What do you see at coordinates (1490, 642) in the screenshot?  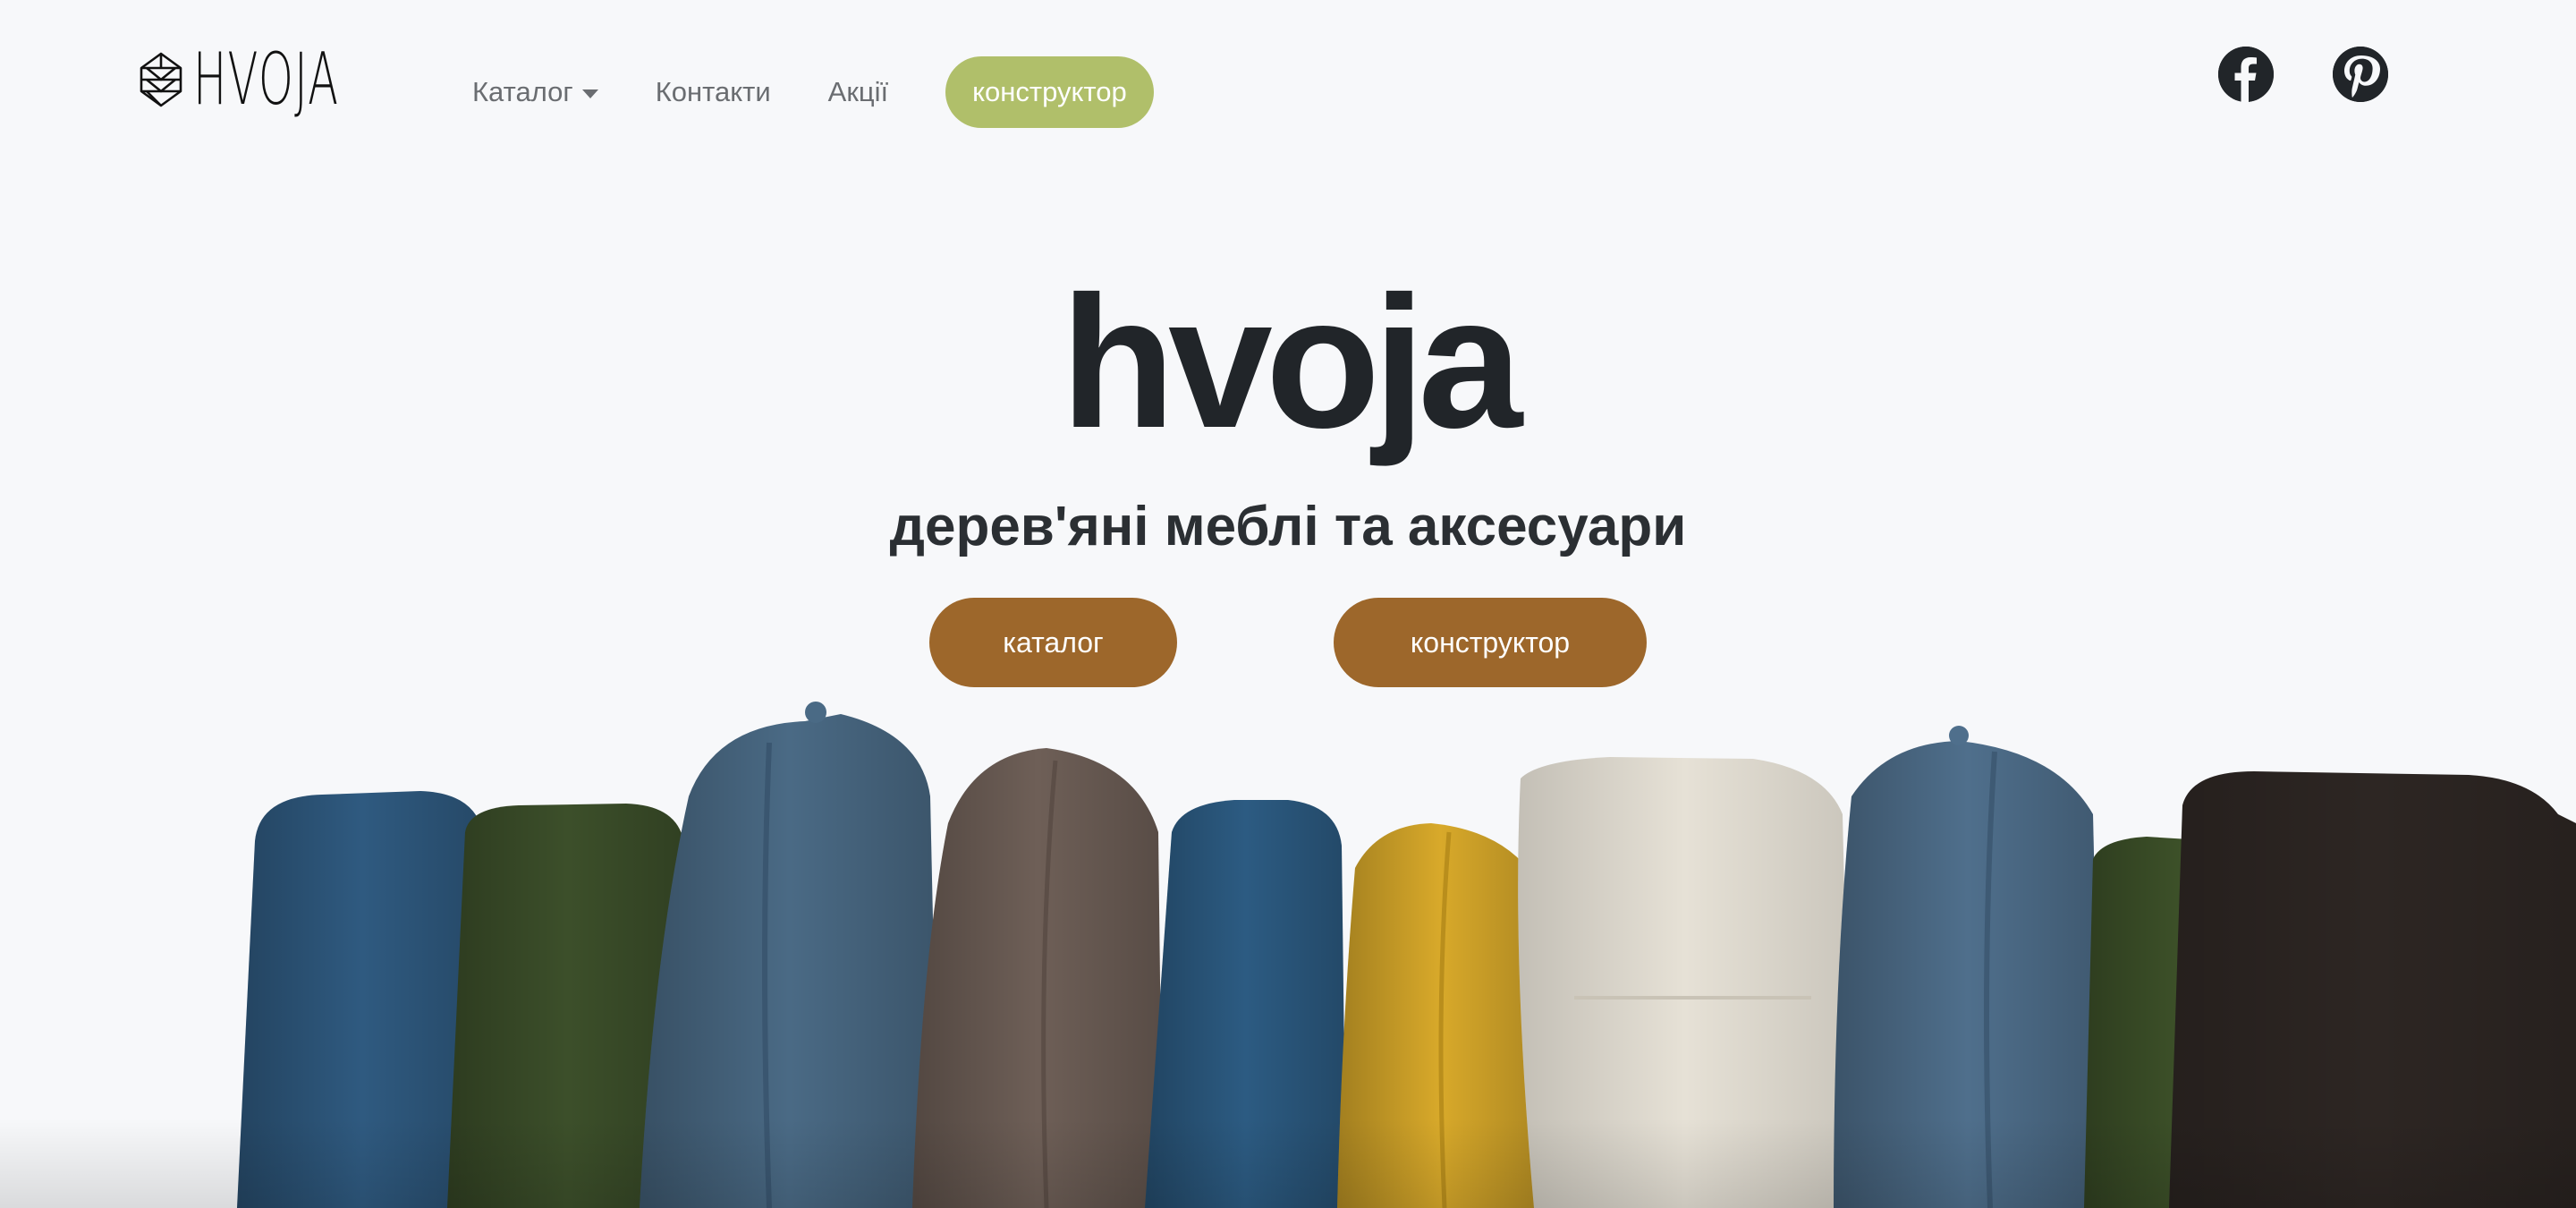 I see `hero-builder-button: конструктор` at bounding box center [1490, 642].